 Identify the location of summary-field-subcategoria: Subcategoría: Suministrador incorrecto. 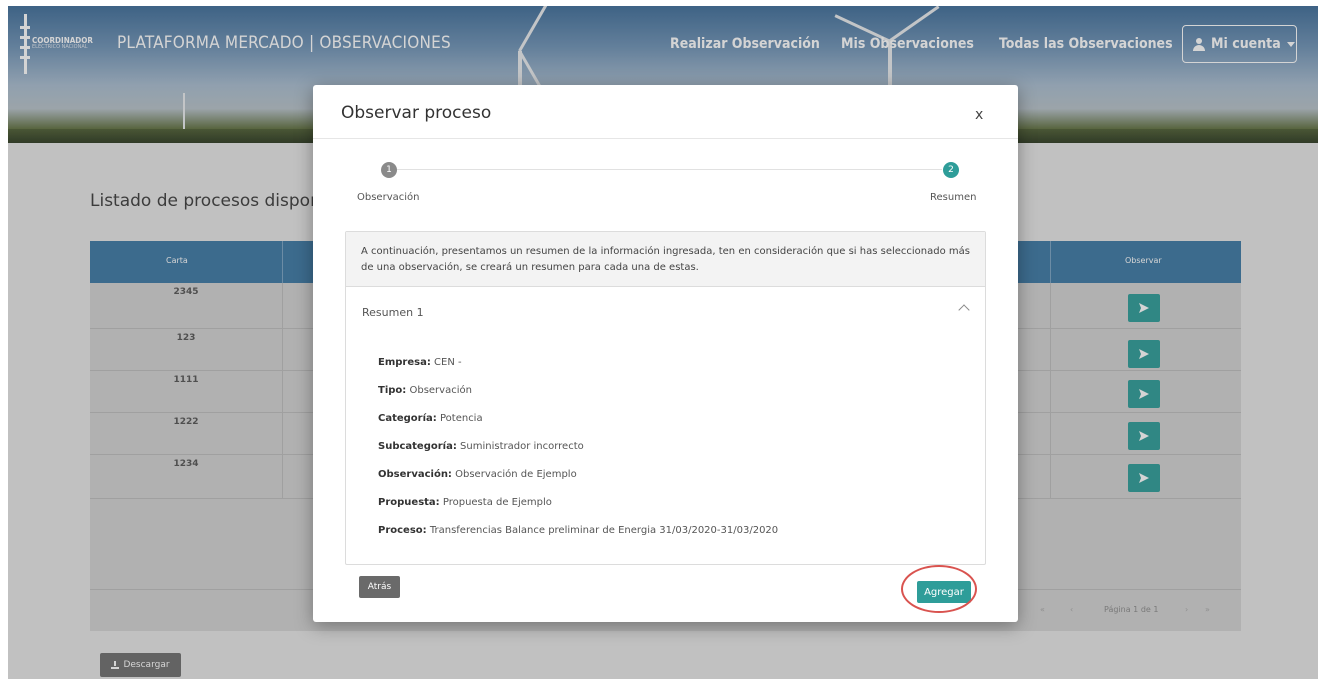
(481, 446).